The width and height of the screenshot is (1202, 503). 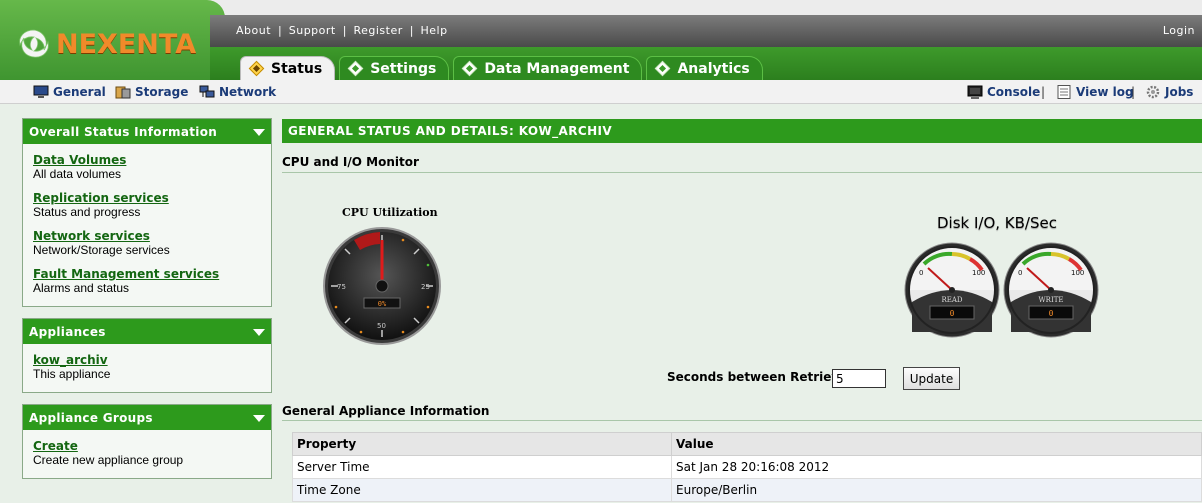 I want to click on info-section-title: General Appliance Information, so click(x=386, y=411).